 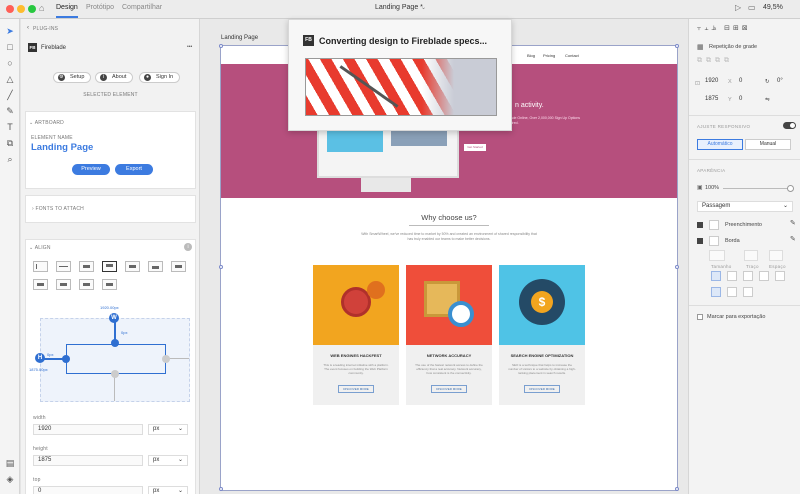 What do you see at coordinates (700, 225) in the screenshot?
I see `fill-checkbox` at bounding box center [700, 225].